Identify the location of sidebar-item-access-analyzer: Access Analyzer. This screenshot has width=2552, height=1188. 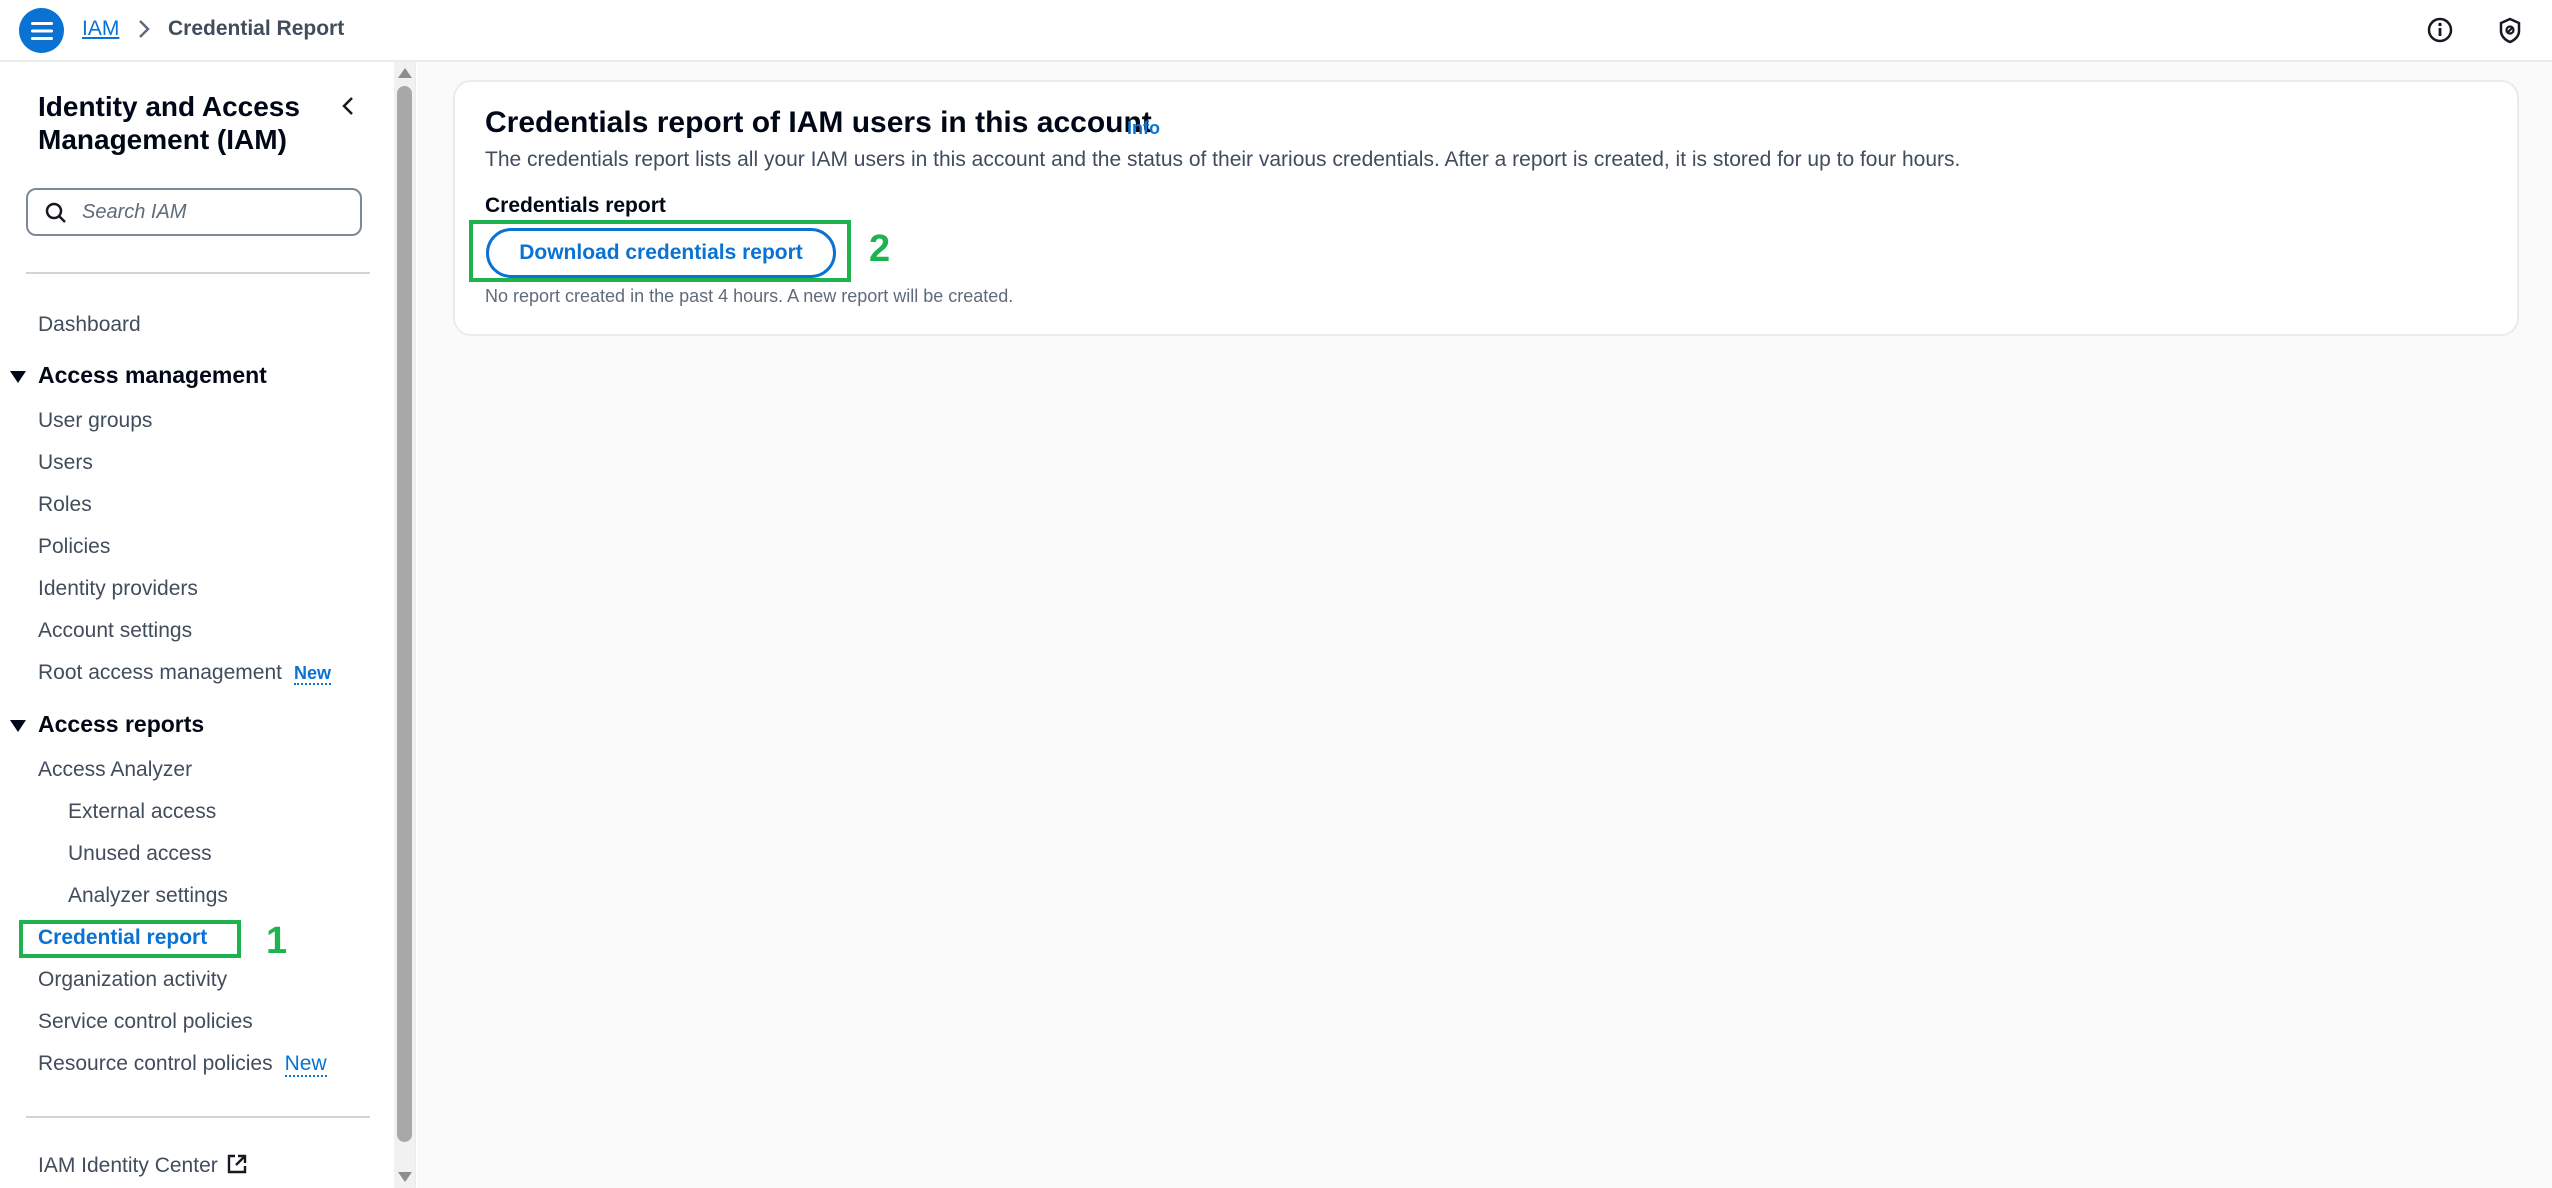
(115, 770).